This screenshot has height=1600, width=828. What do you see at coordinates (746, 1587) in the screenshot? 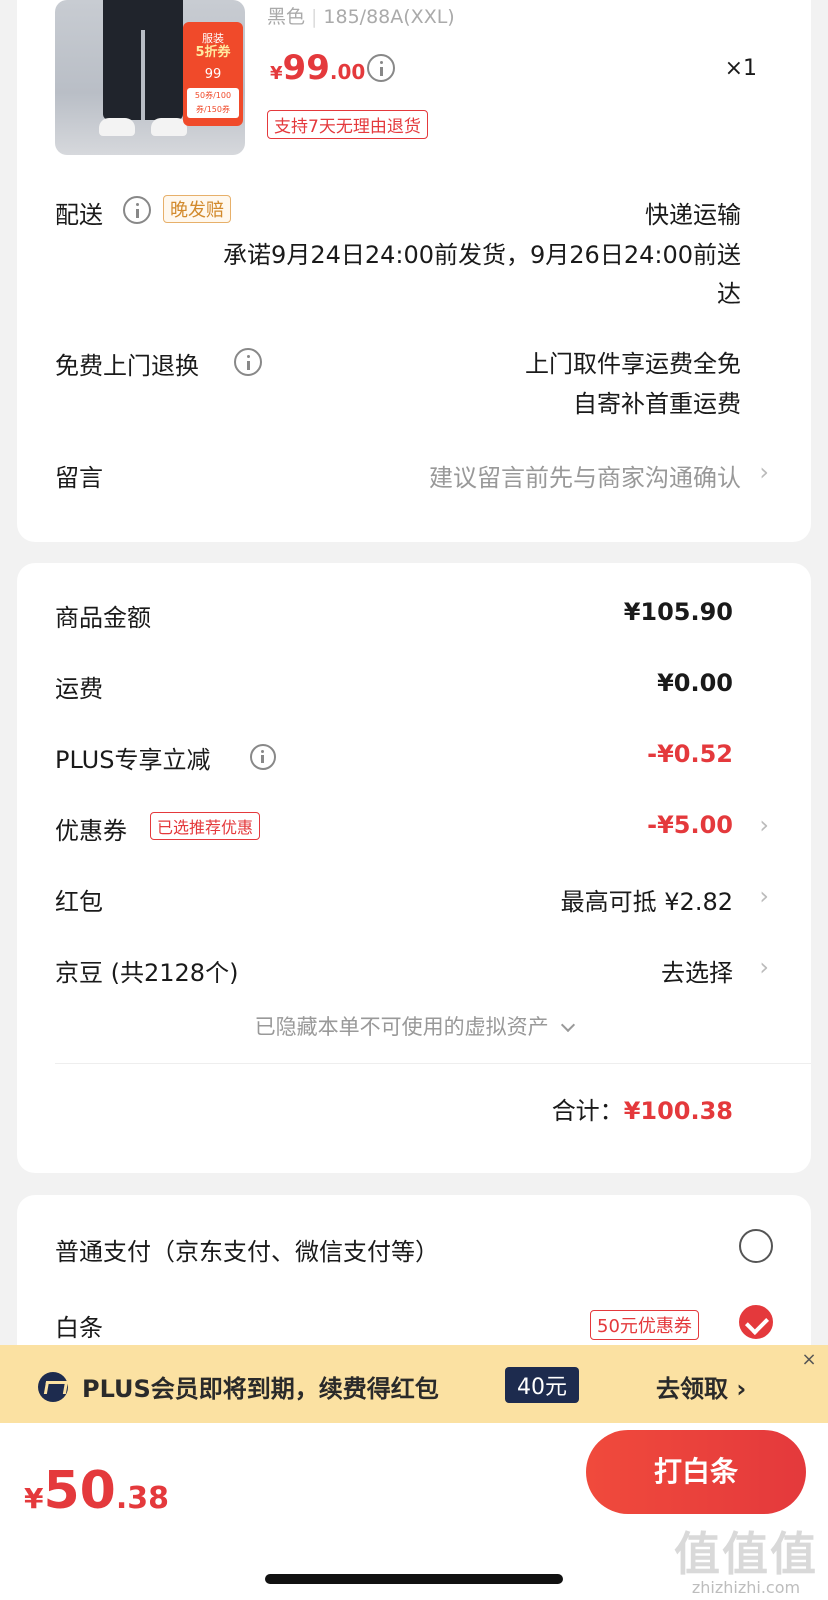
I see `watermark-url: zhizhizhi.com` at bounding box center [746, 1587].